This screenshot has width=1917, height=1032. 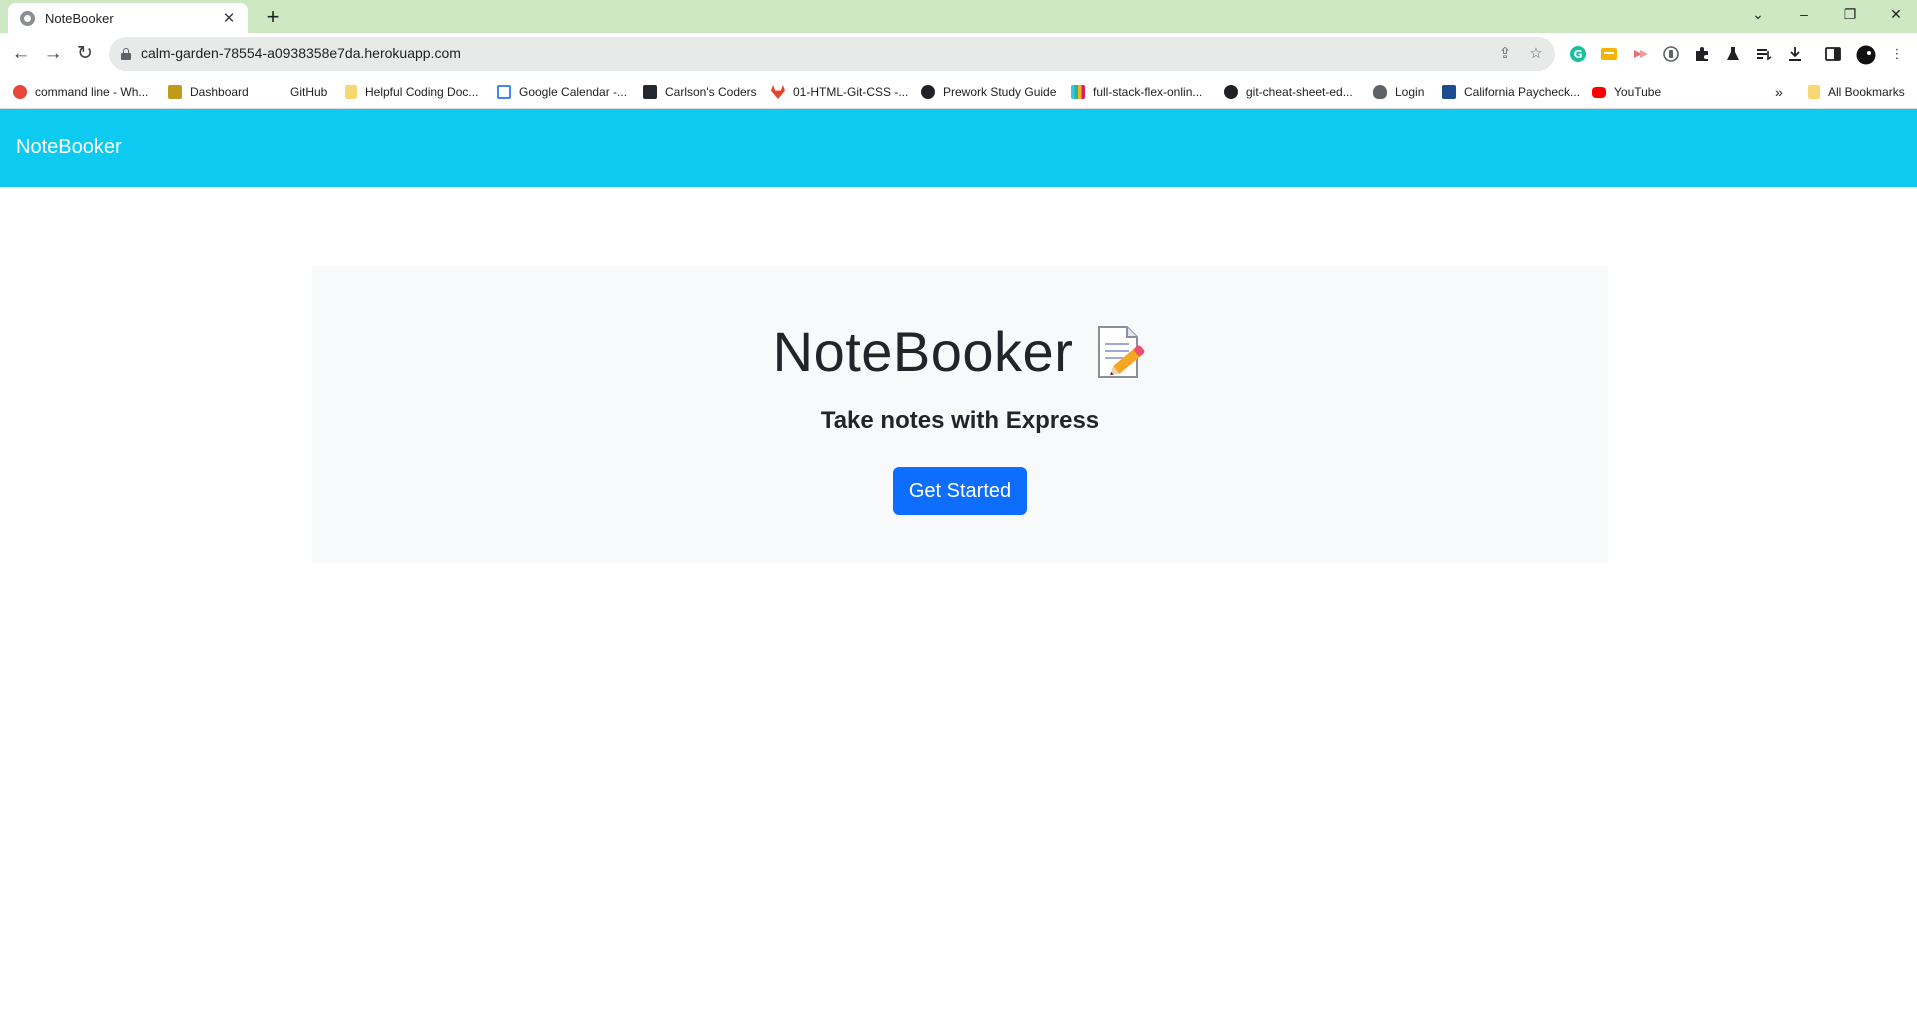 I want to click on share-icon: ⇪, so click(x=1505, y=54).